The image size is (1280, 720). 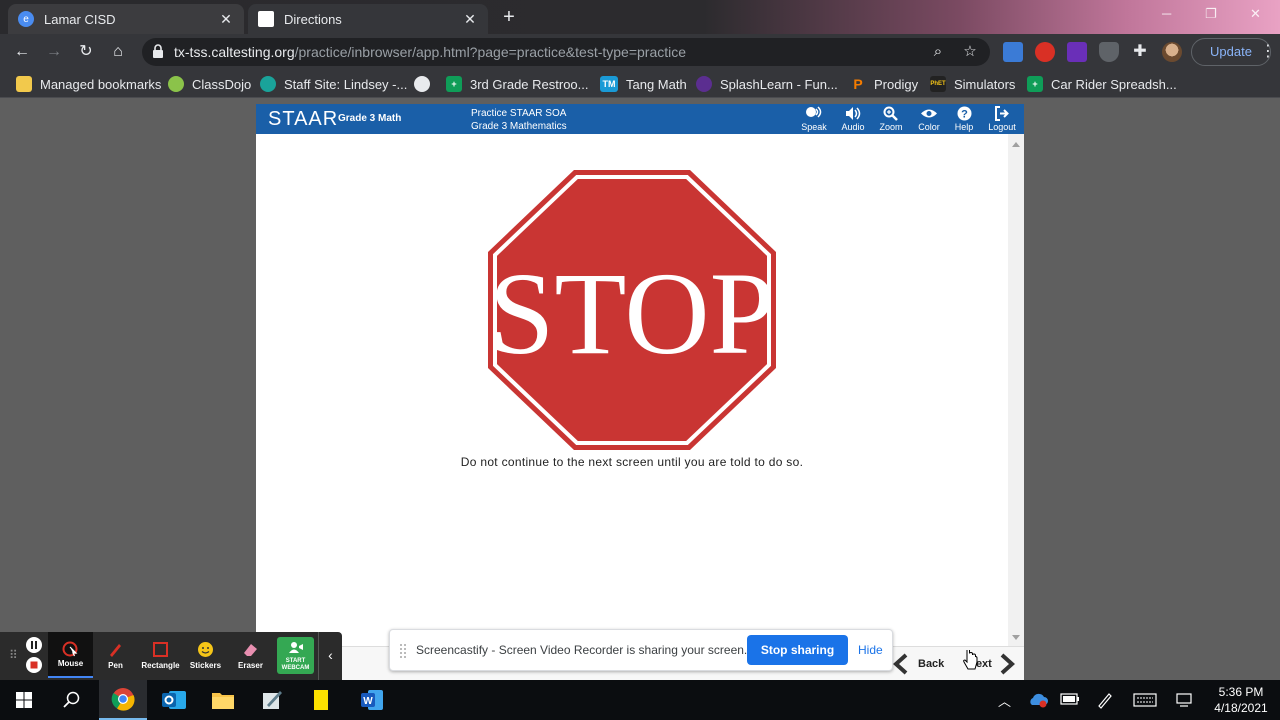 I want to click on bookmark-simulators: PhET Simulators, so click(x=972, y=84).